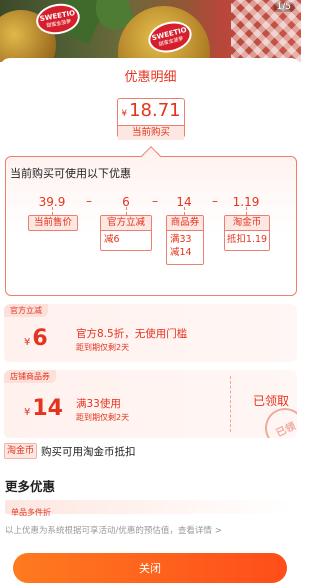  I want to click on official-discount-card: 官方立减 ¥6 官方8.5折，无使用门槛 距到期仅剩2天, so click(150, 333).